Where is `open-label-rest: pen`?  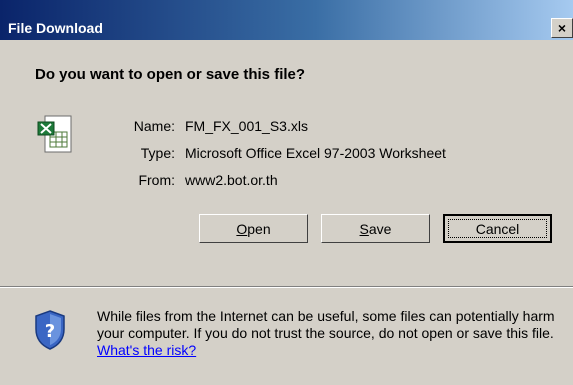 open-label-rest: pen is located at coordinates (259, 228).